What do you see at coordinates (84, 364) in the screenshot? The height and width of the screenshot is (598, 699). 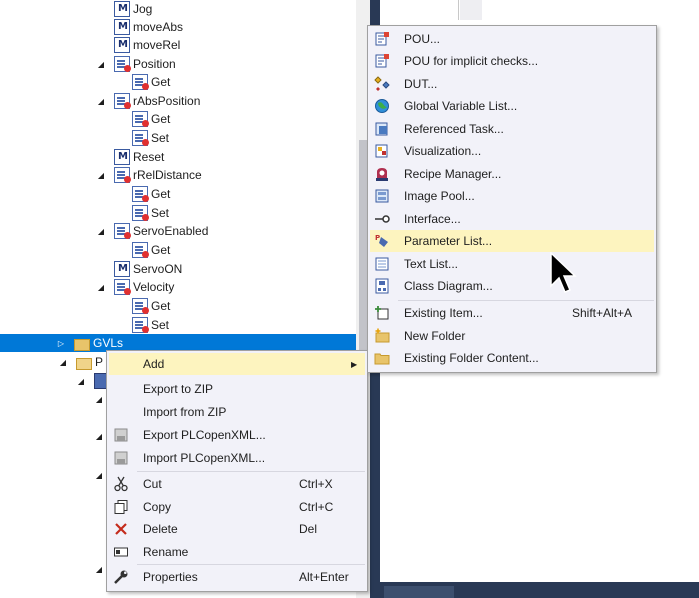 I see `folder-open-icon` at bounding box center [84, 364].